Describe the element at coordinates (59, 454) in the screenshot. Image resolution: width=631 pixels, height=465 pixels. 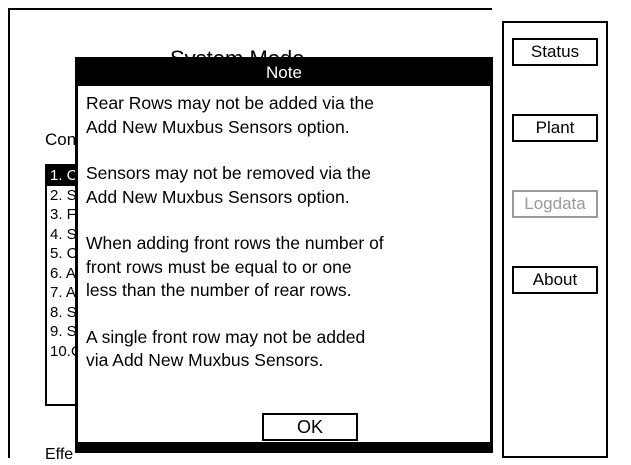
I see `effect-label: Effe` at that location.